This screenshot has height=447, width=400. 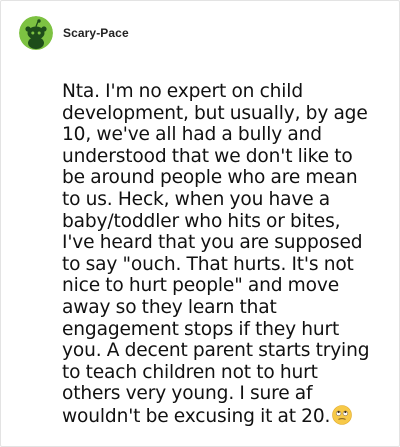 What do you see at coordinates (200, 286) in the screenshot?
I see `comment-line: nice to hurt people" and move` at bounding box center [200, 286].